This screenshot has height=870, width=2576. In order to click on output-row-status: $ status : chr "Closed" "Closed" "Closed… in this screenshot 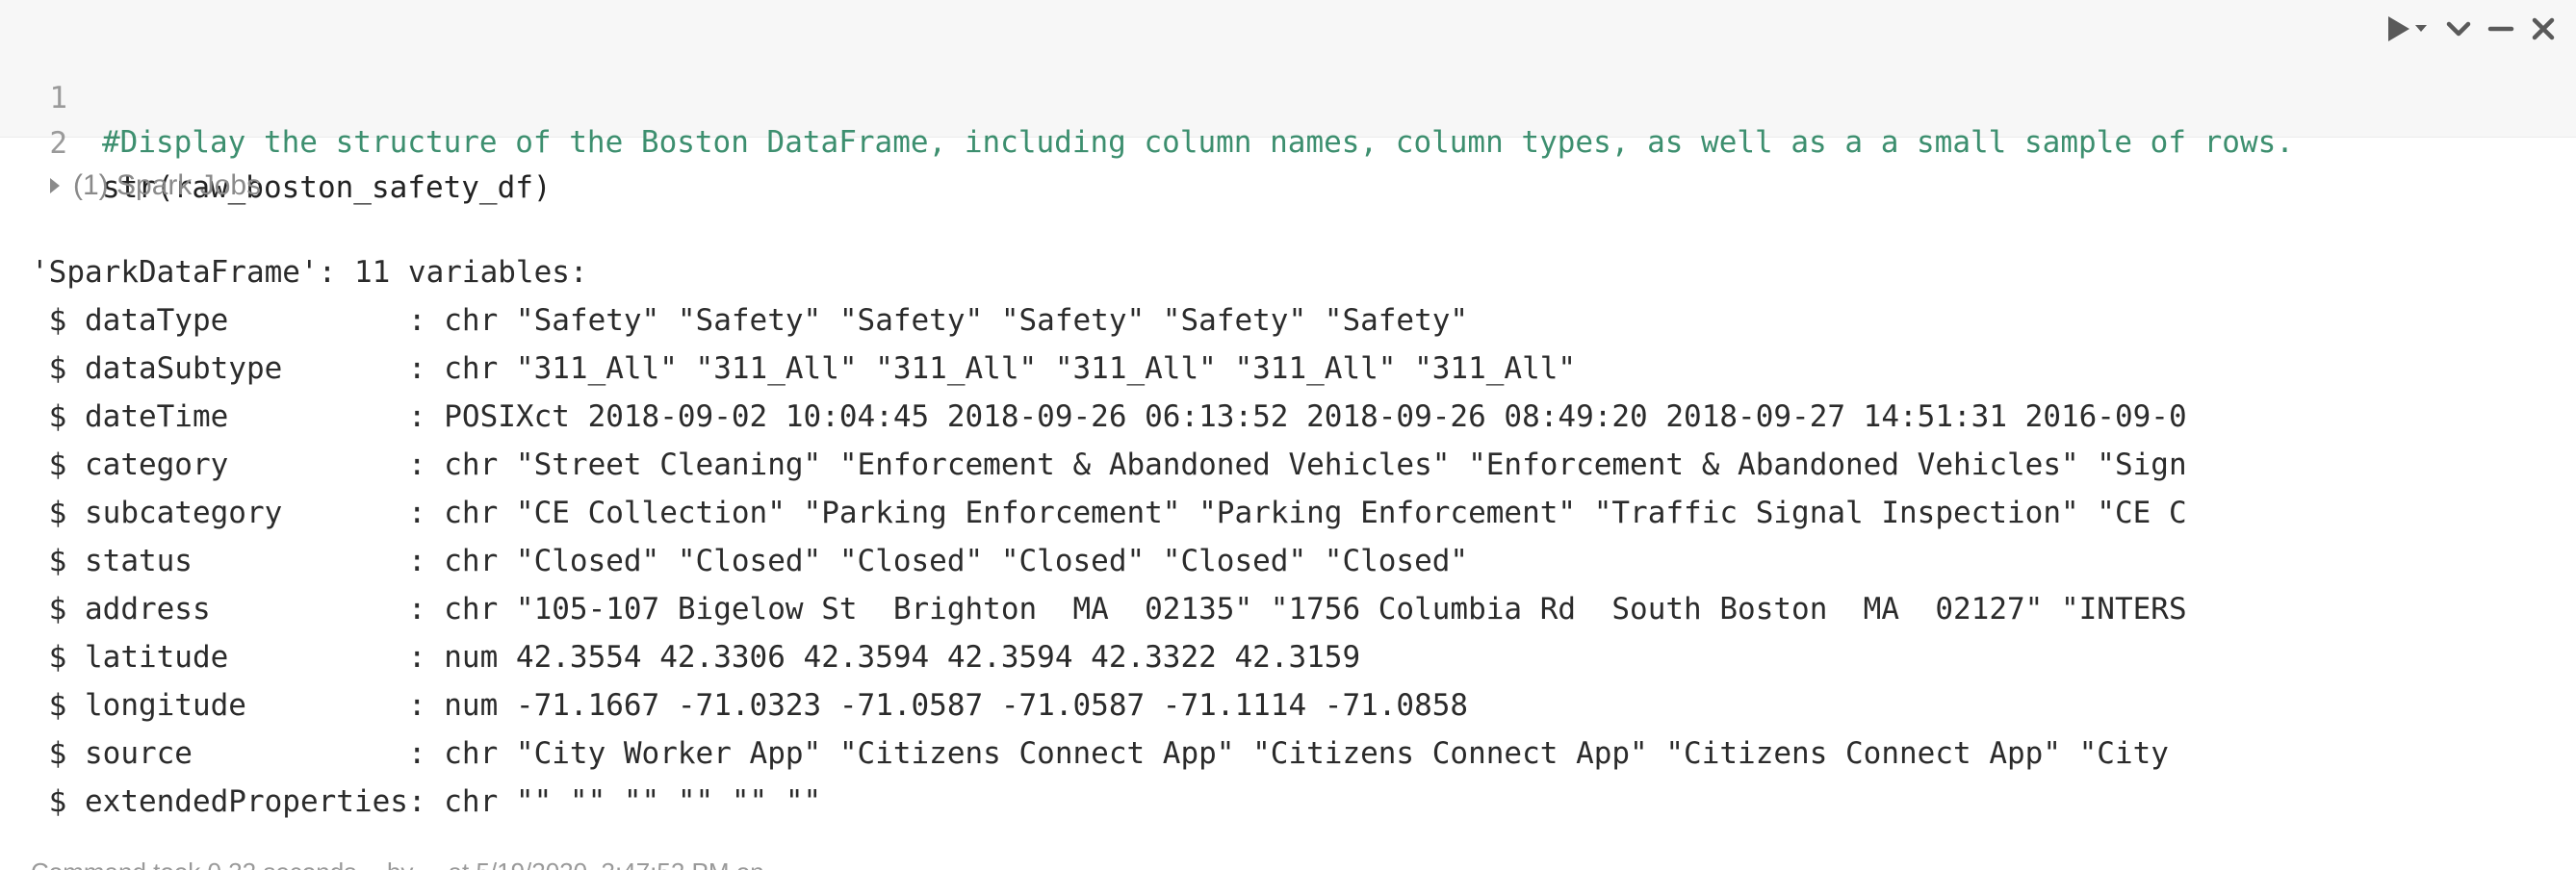, I will do `click(750, 561)`.